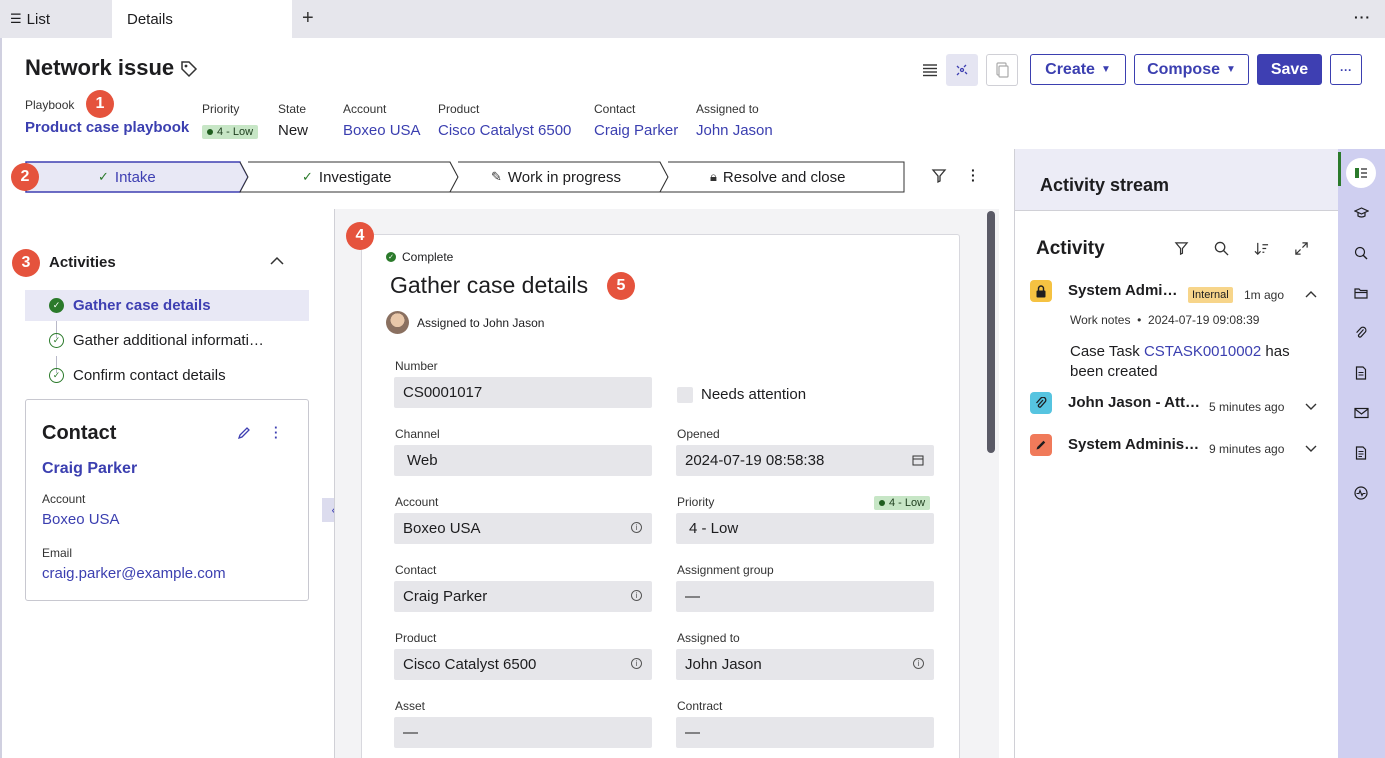  I want to click on contact-label: Contact, so click(615, 109).